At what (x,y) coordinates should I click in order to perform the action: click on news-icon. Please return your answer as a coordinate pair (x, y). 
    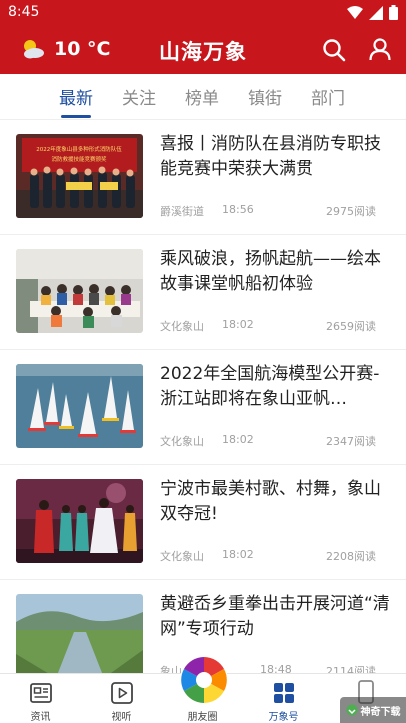
    Looking at the image, I should click on (41, 693).